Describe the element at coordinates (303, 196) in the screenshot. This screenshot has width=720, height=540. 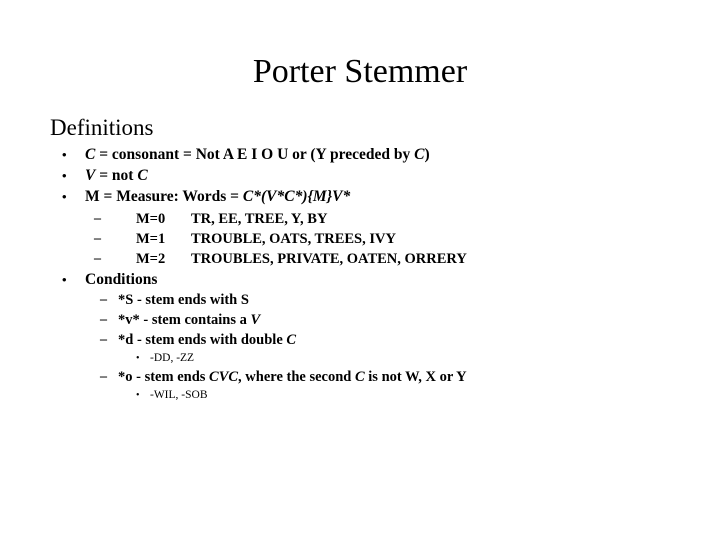
I see `formula-part: *){` at that location.